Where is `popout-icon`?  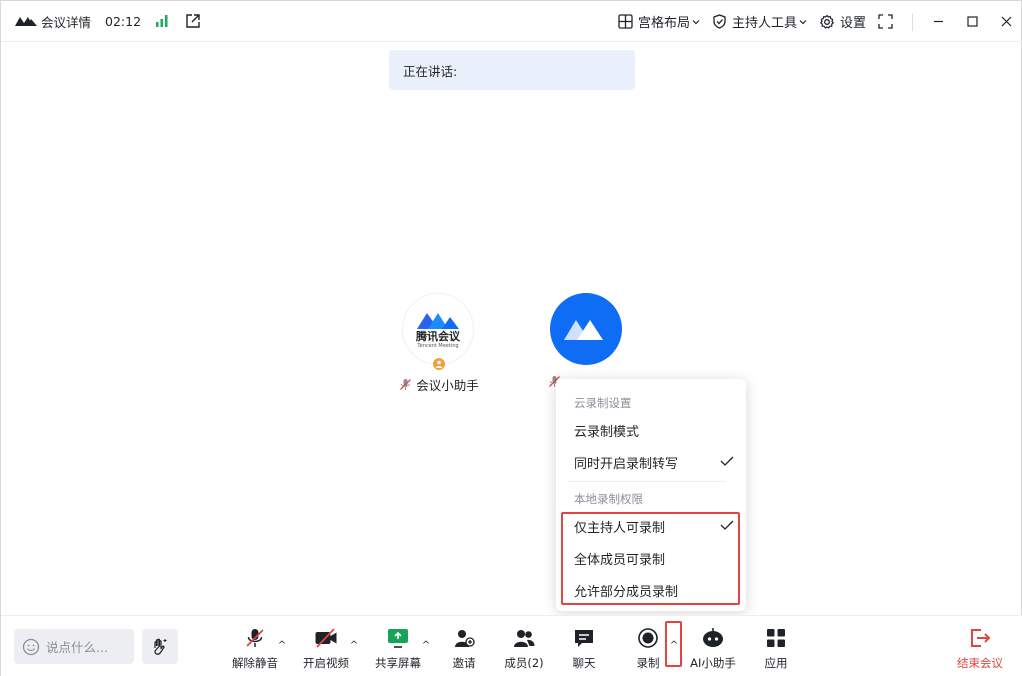 popout-icon is located at coordinates (193, 21).